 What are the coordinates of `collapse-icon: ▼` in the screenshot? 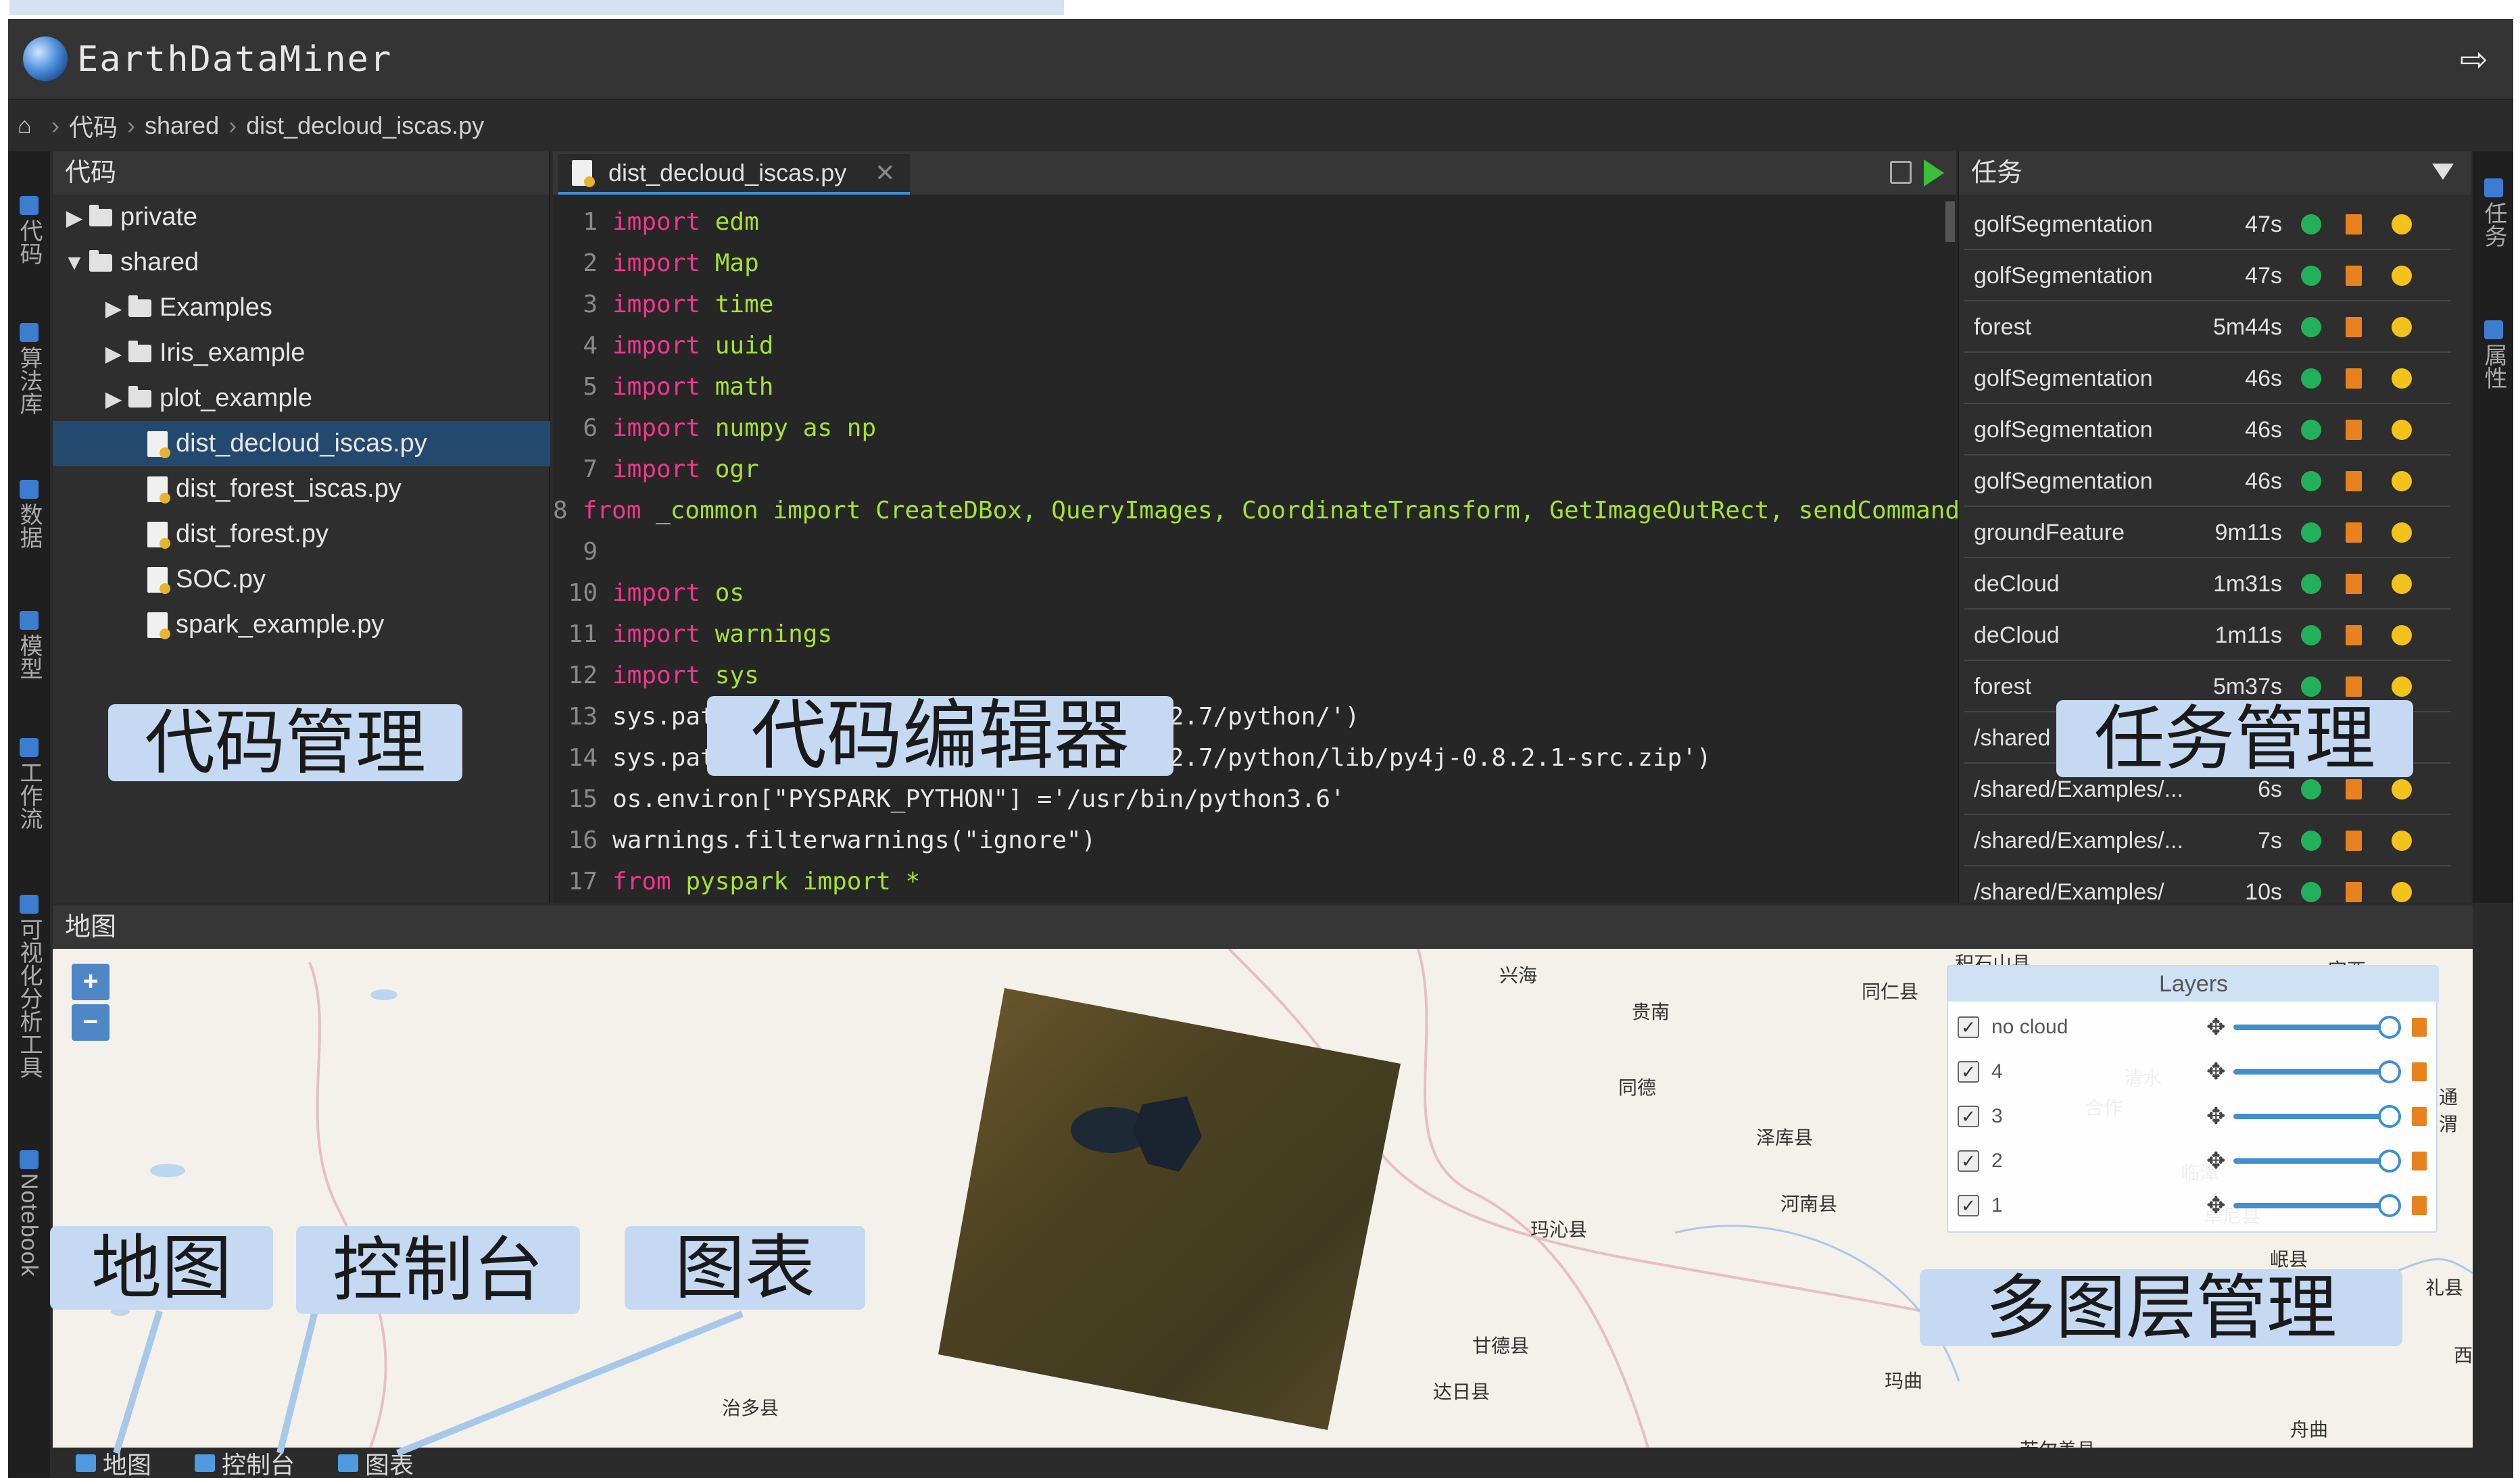 It's located at (74, 262).